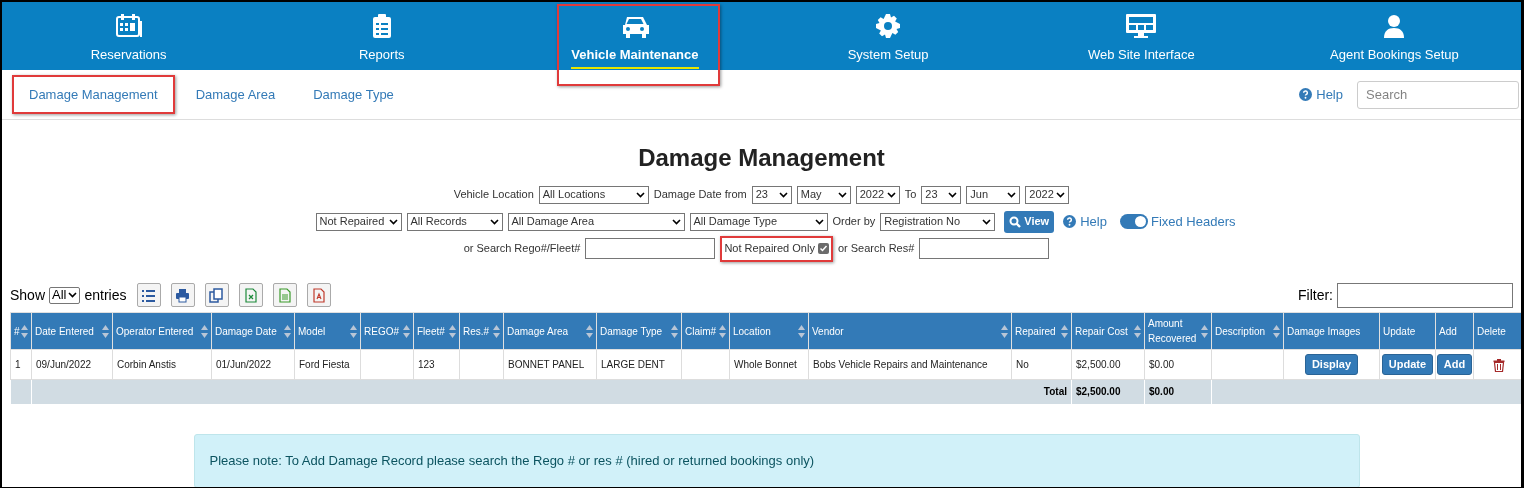 This screenshot has width=1524, height=488. Describe the element at coordinates (253, 331) in the screenshot. I see `column-header: Damage Date` at that location.